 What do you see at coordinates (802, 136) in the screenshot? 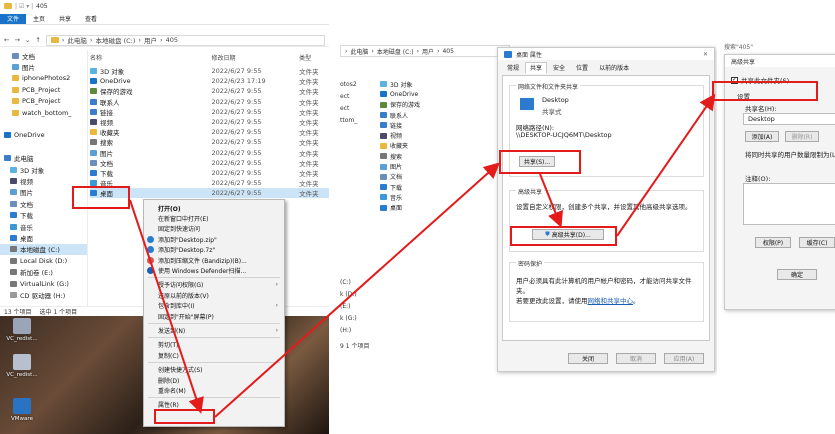
I see `remove-button: 删除(R)` at bounding box center [802, 136].